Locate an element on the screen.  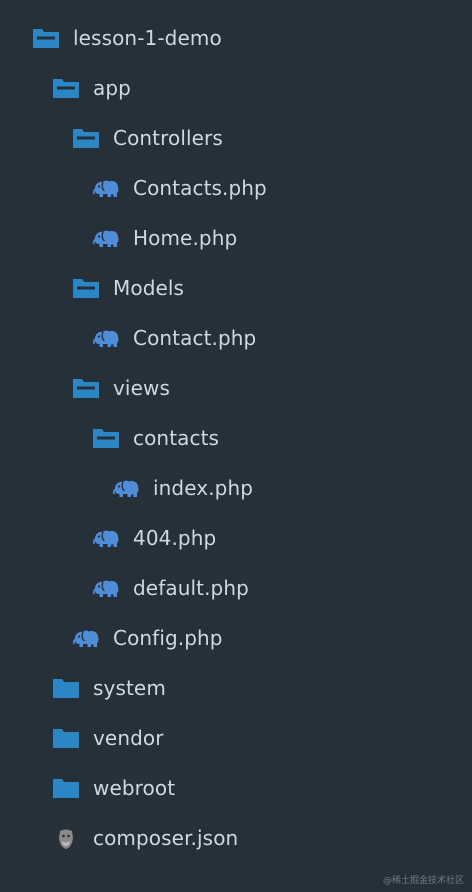
tree-item-config-php: Config.php is located at coordinates (236, 638).